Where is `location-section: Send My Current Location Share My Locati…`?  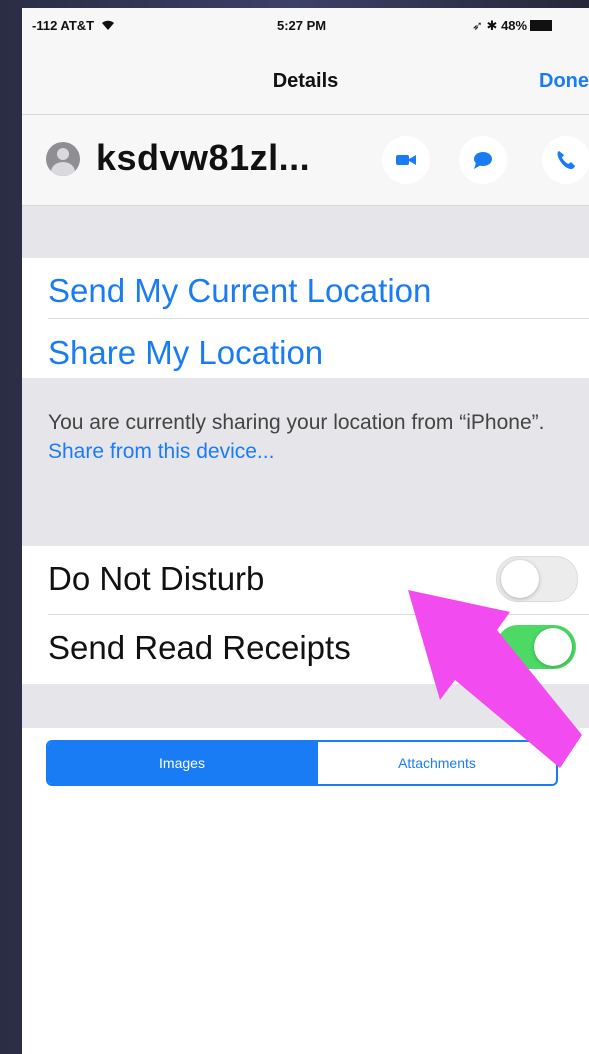
location-section: Send My Current Location Share My Locati… is located at coordinates (305, 318).